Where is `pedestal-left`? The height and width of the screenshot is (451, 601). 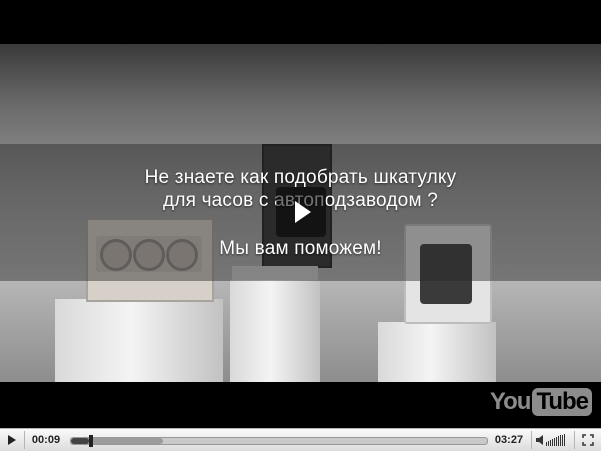
pedestal-left is located at coordinates (139, 340).